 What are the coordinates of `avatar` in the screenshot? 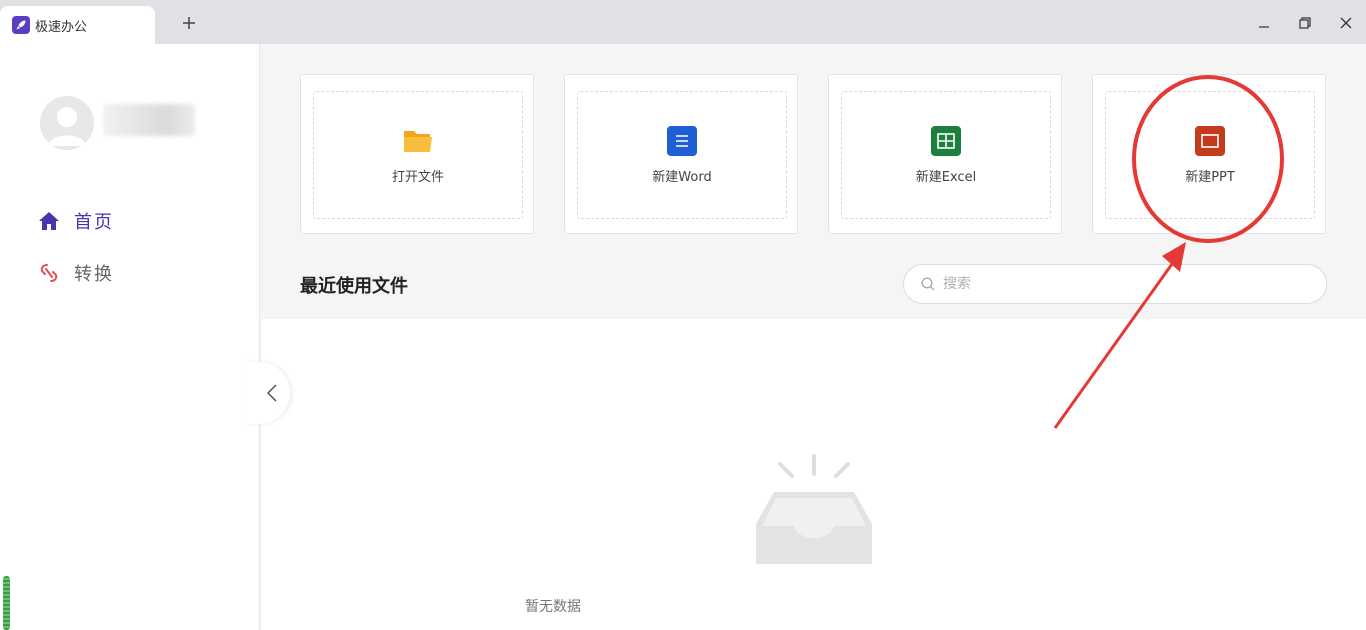 It's located at (67, 123).